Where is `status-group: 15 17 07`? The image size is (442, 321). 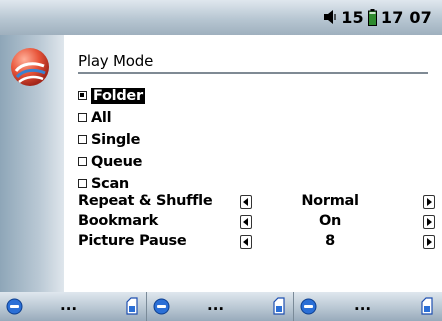 status-group: 15 17 07 is located at coordinates (377, 17).